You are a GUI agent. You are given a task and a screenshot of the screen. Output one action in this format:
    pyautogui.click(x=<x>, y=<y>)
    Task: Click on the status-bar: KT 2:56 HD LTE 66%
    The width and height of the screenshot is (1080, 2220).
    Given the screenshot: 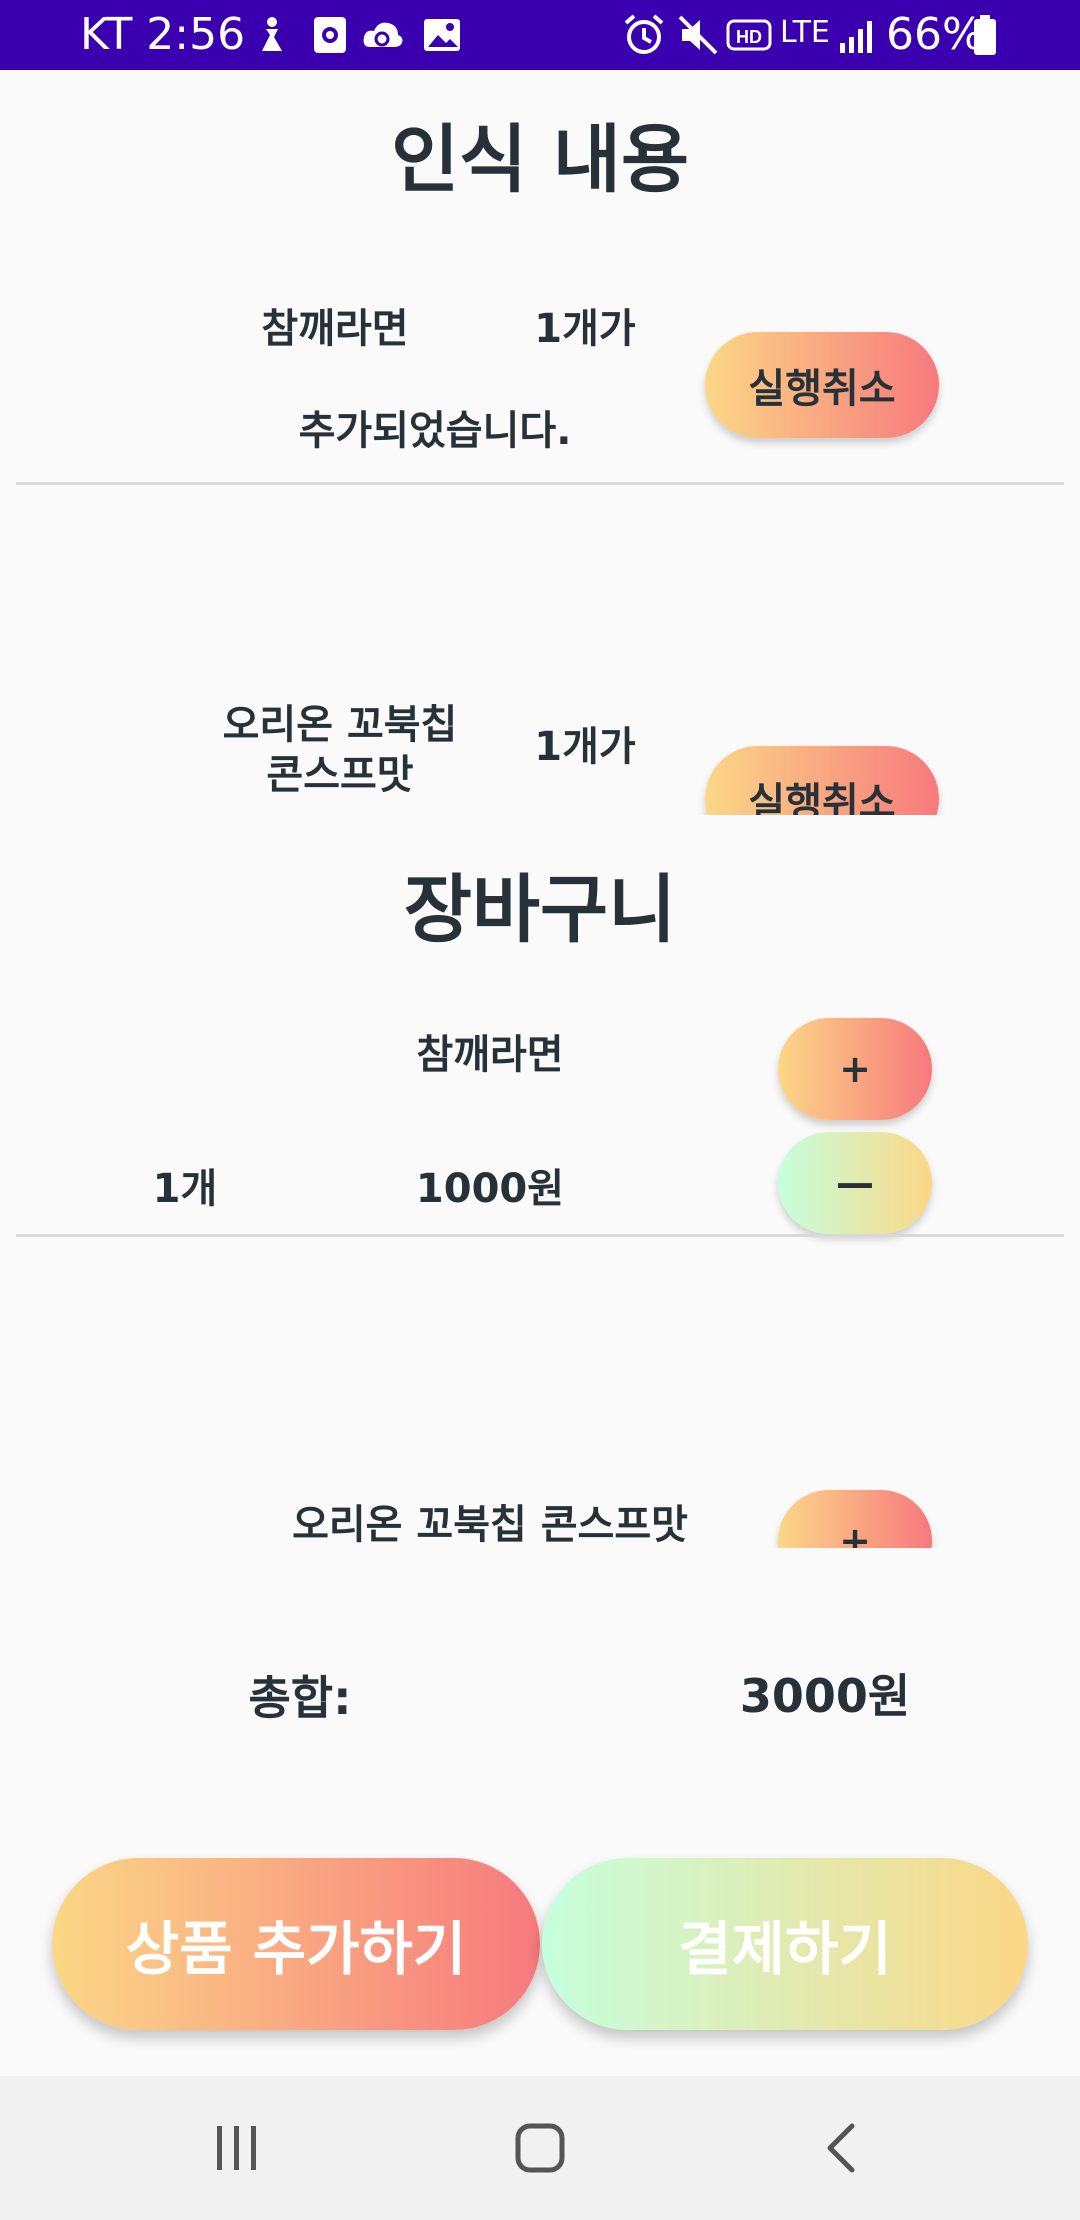 What is the action you would take?
    pyautogui.click(x=540, y=35)
    